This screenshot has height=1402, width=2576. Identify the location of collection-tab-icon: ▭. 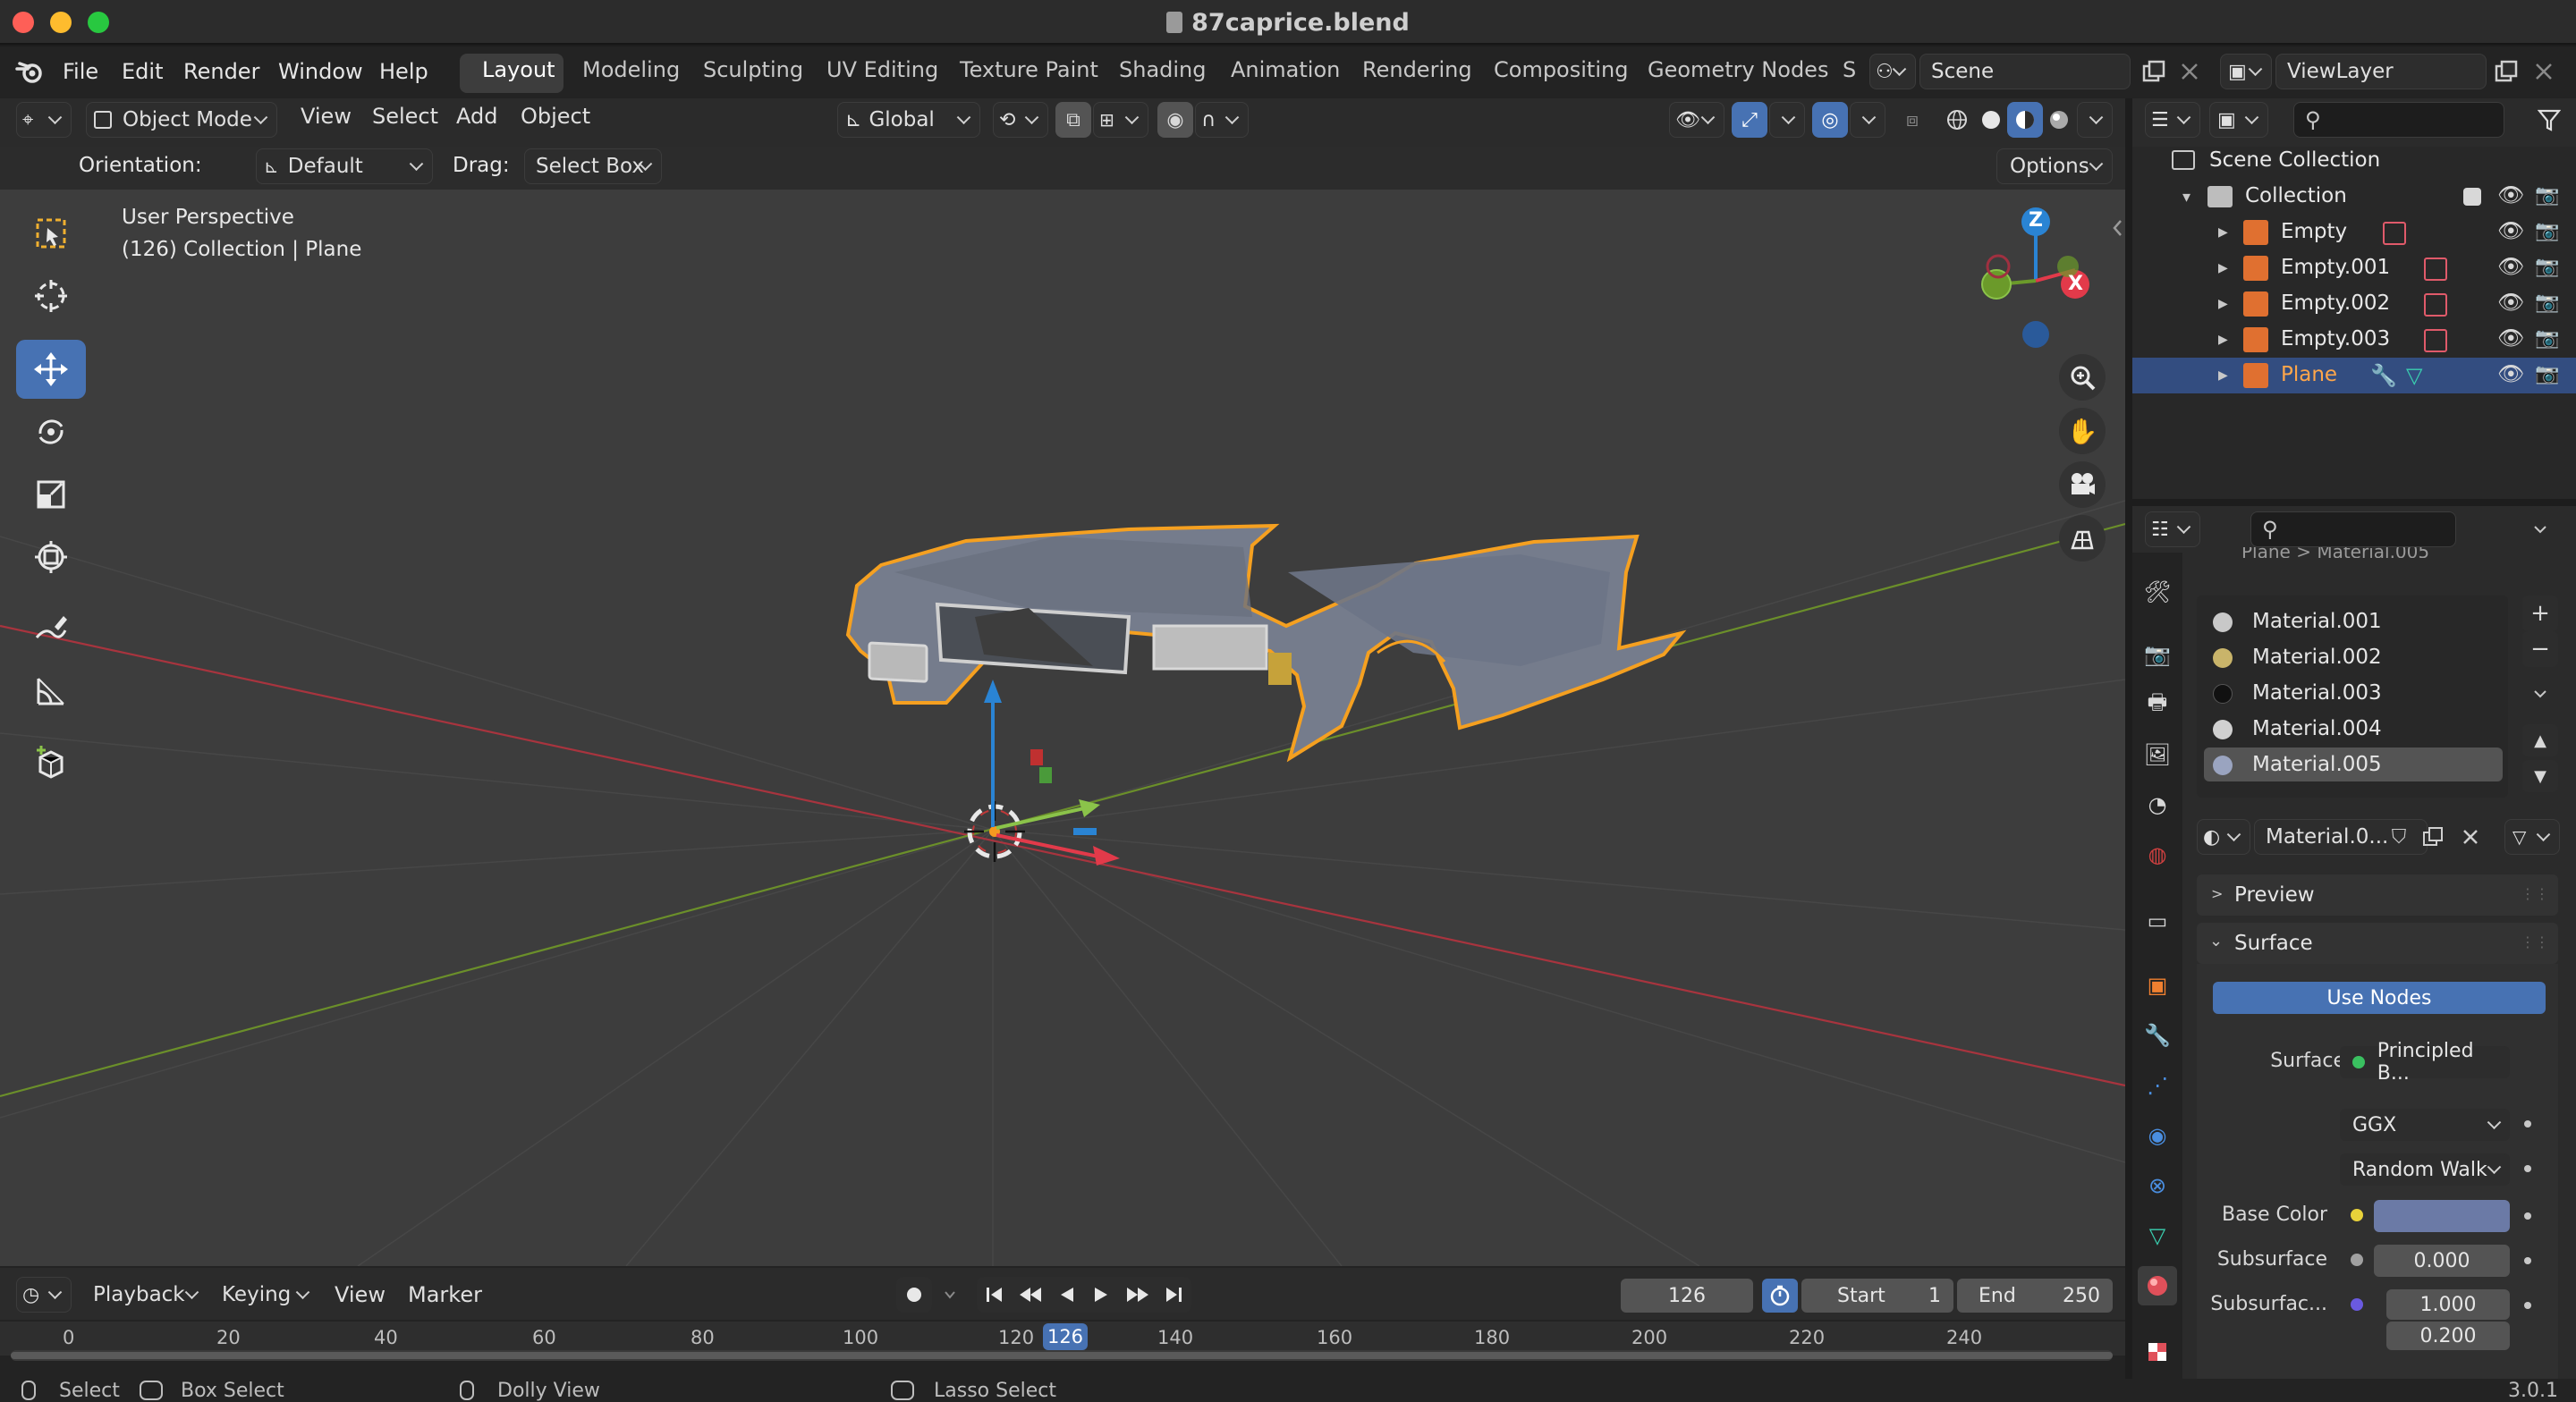
(2157, 921).